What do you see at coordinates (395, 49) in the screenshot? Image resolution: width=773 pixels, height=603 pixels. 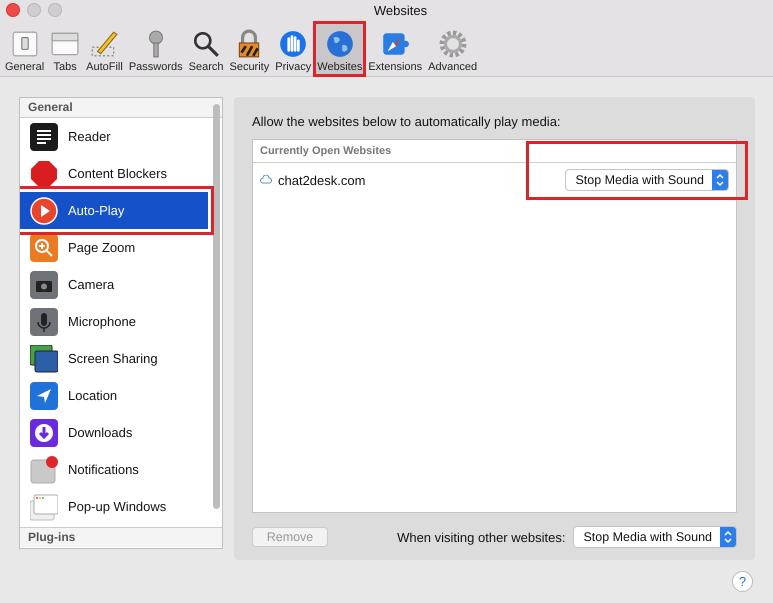 I see `toolbar-tab: Extensions` at bounding box center [395, 49].